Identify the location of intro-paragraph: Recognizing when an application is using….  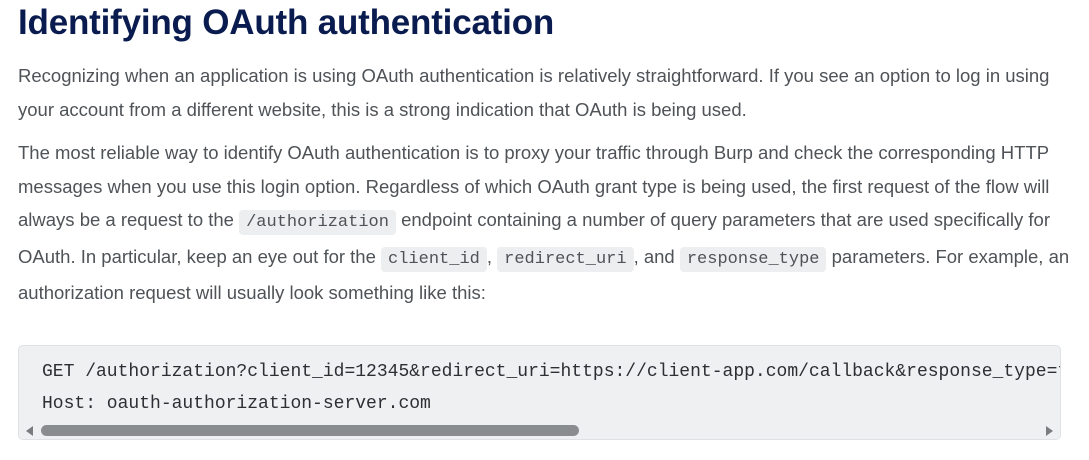
(534, 92).